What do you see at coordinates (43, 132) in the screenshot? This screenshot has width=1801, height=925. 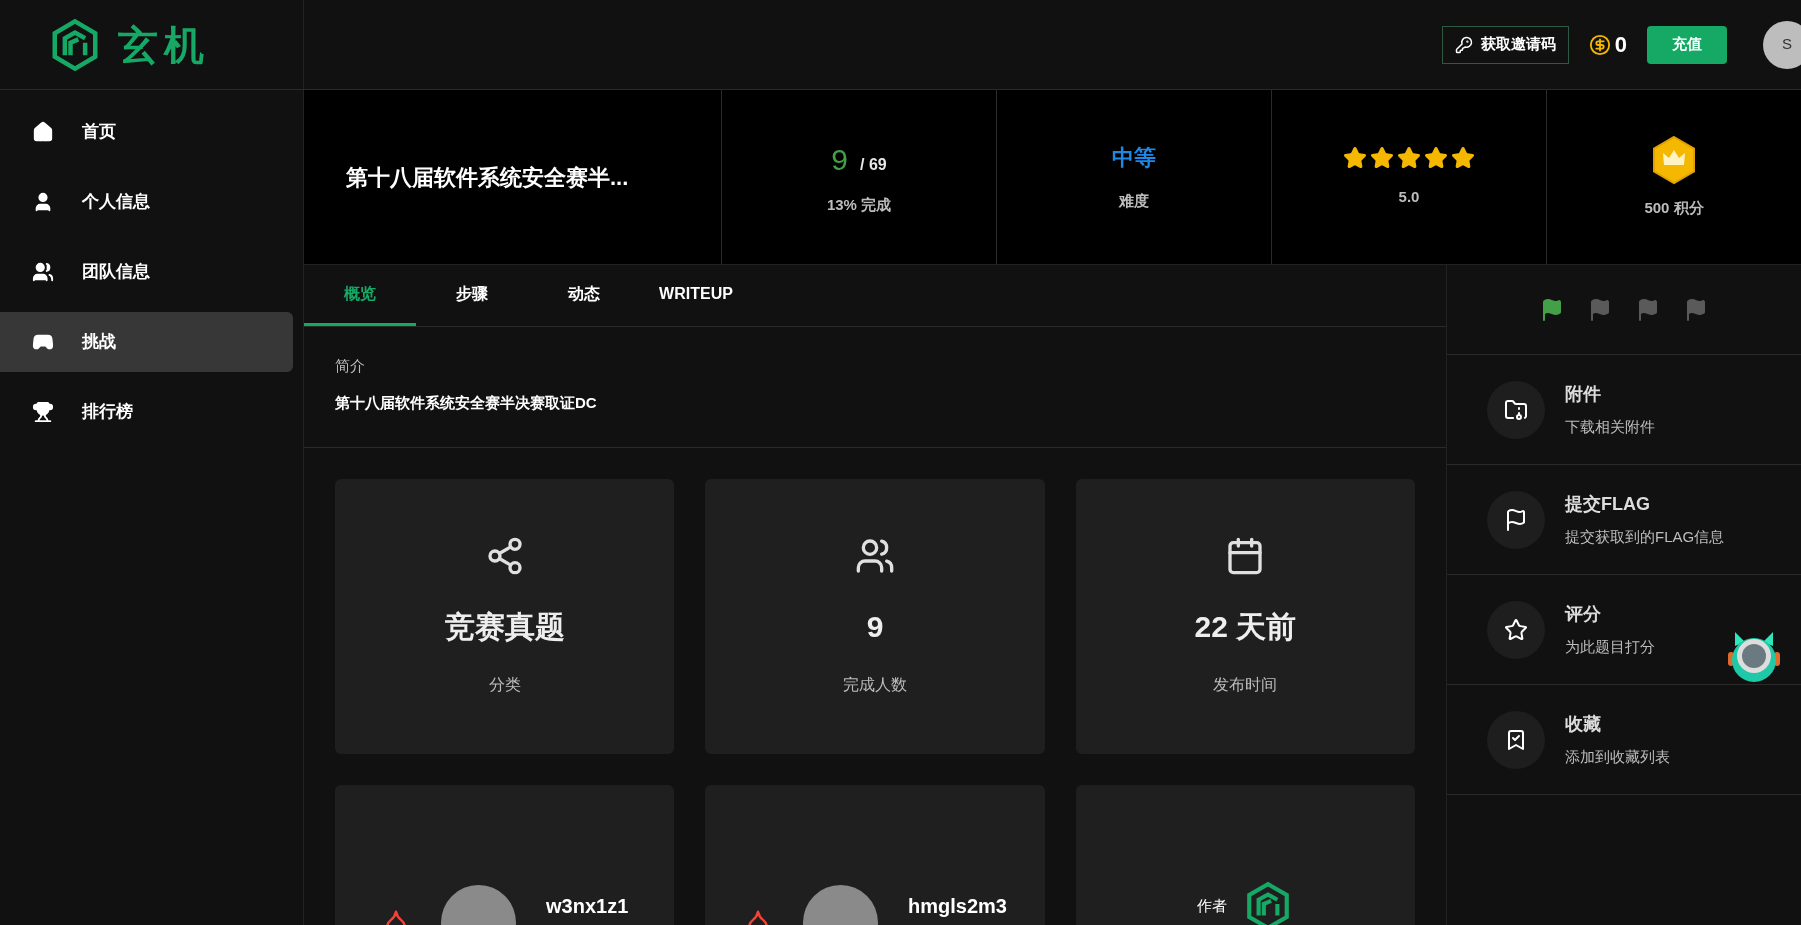 I see `home-icon` at bounding box center [43, 132].